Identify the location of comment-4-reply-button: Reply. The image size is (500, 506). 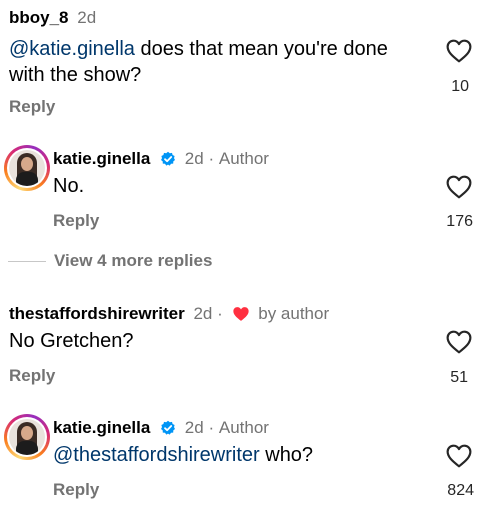
(76, 490).